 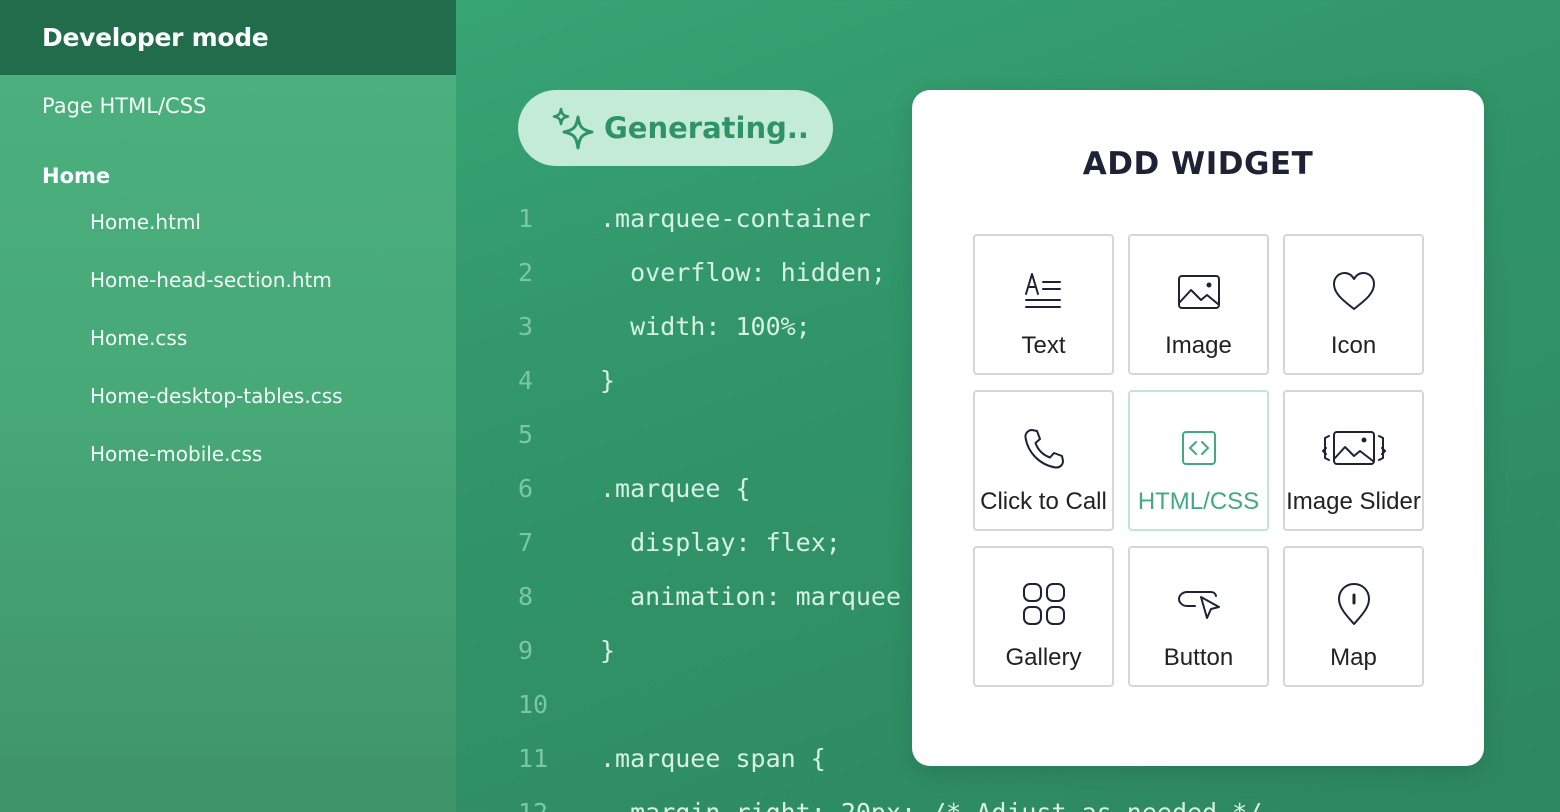 I want to click on widget-gallery-button: Gallery, so click(x=1043, y=616).